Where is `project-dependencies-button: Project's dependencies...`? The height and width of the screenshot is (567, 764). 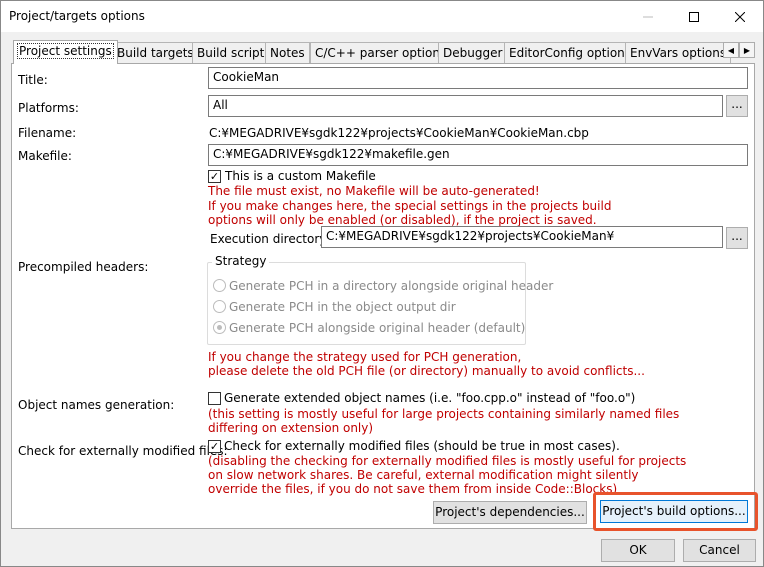
project-dependencies-button: Project's dependencies... is located at coordinates (510, 512).